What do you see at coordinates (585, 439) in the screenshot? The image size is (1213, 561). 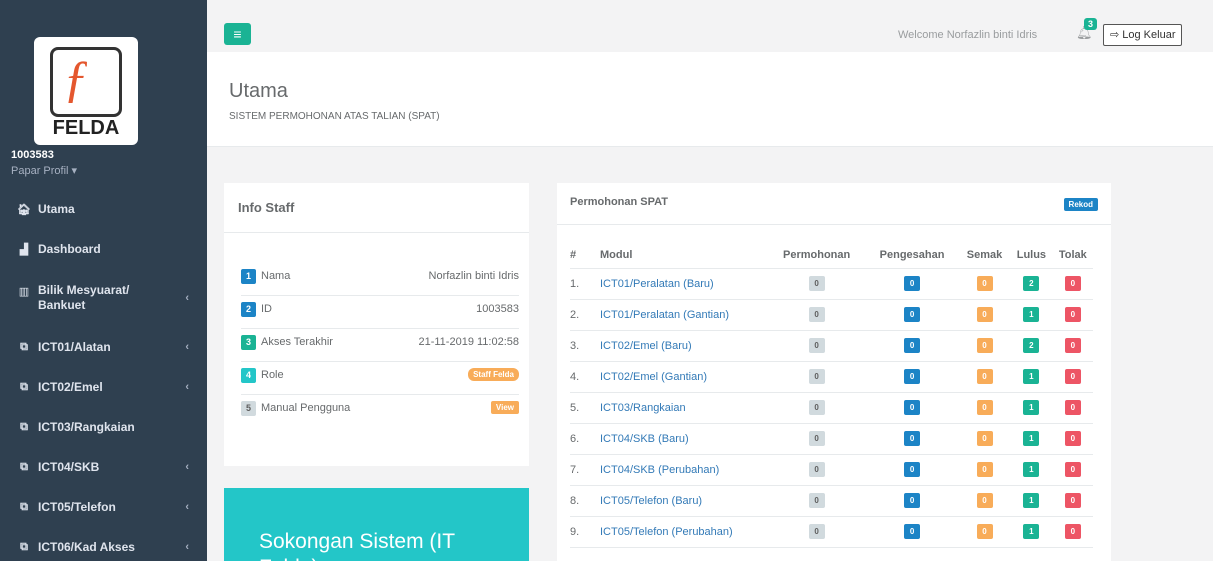 I see `row-number: 6.` at bounding box center [585, 439].